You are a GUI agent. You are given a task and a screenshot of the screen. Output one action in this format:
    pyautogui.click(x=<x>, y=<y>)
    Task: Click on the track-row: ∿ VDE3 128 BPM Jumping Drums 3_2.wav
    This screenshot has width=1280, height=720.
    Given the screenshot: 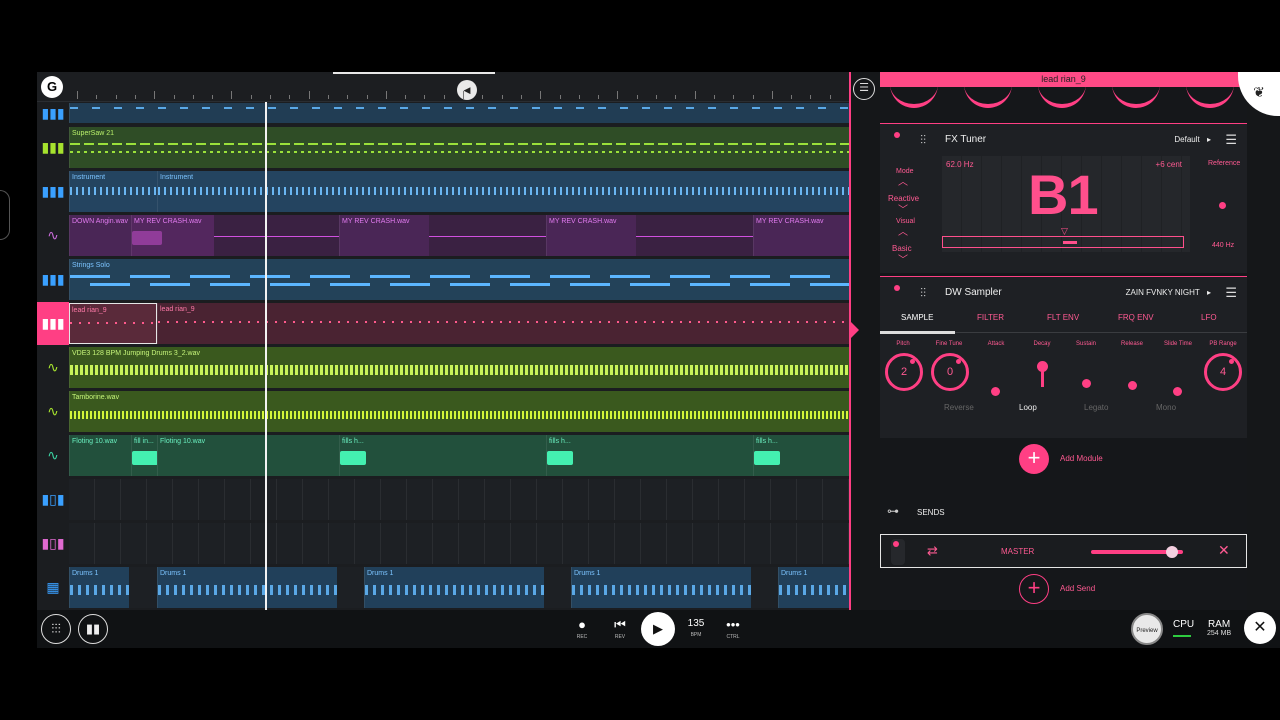 What is the action you would take?
    pyautogui.click(x=443, y=367)
    